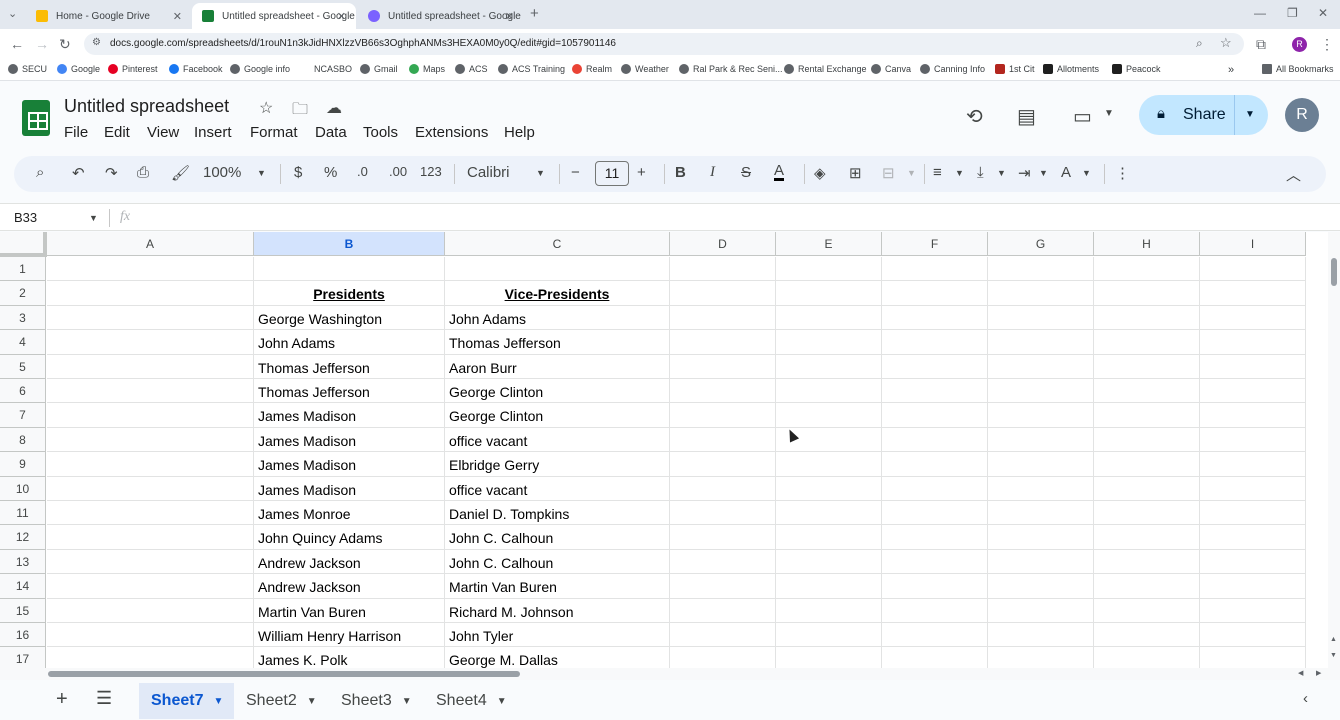 This screenshot has height=720, width=1340. Describe the element at coordinates (1041, 586) in the screenshot. I see `cell-g14` at that location.